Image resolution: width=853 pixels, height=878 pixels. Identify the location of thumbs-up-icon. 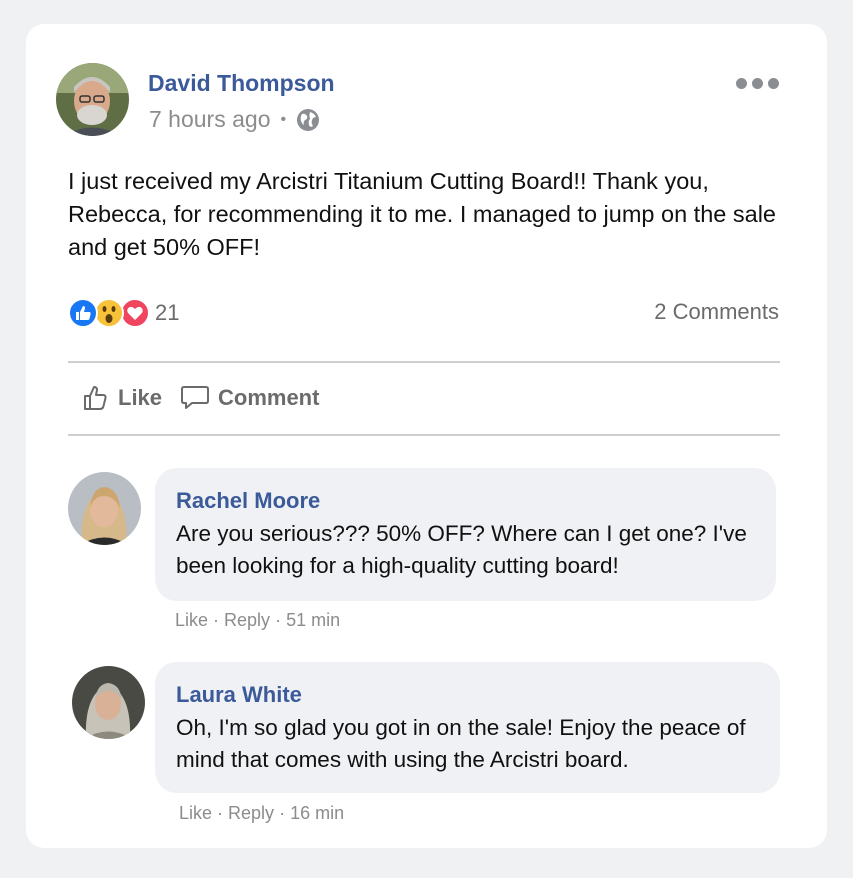
(96, 398).